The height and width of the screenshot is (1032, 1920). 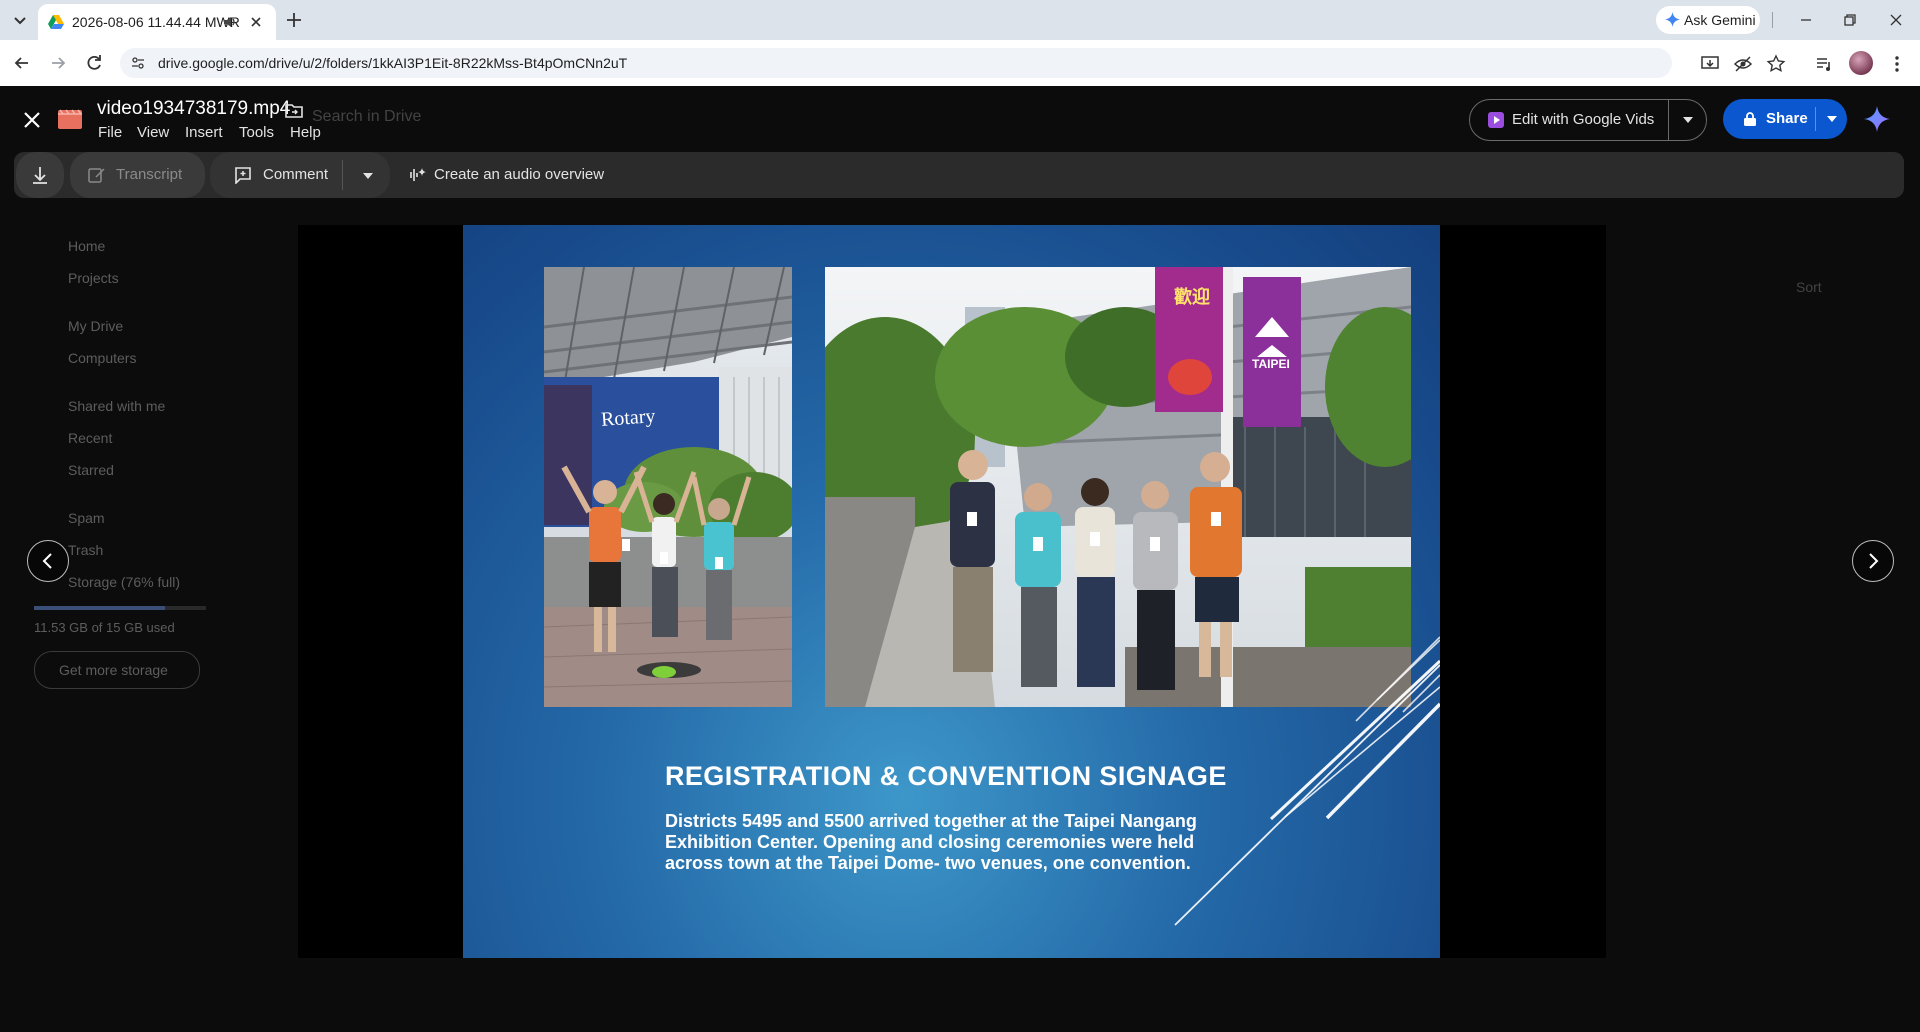 What do you see at coordinates (87, 246) in the screenshot?
I see `sidebar-item-home: Home` at bounding box center [87, 246].